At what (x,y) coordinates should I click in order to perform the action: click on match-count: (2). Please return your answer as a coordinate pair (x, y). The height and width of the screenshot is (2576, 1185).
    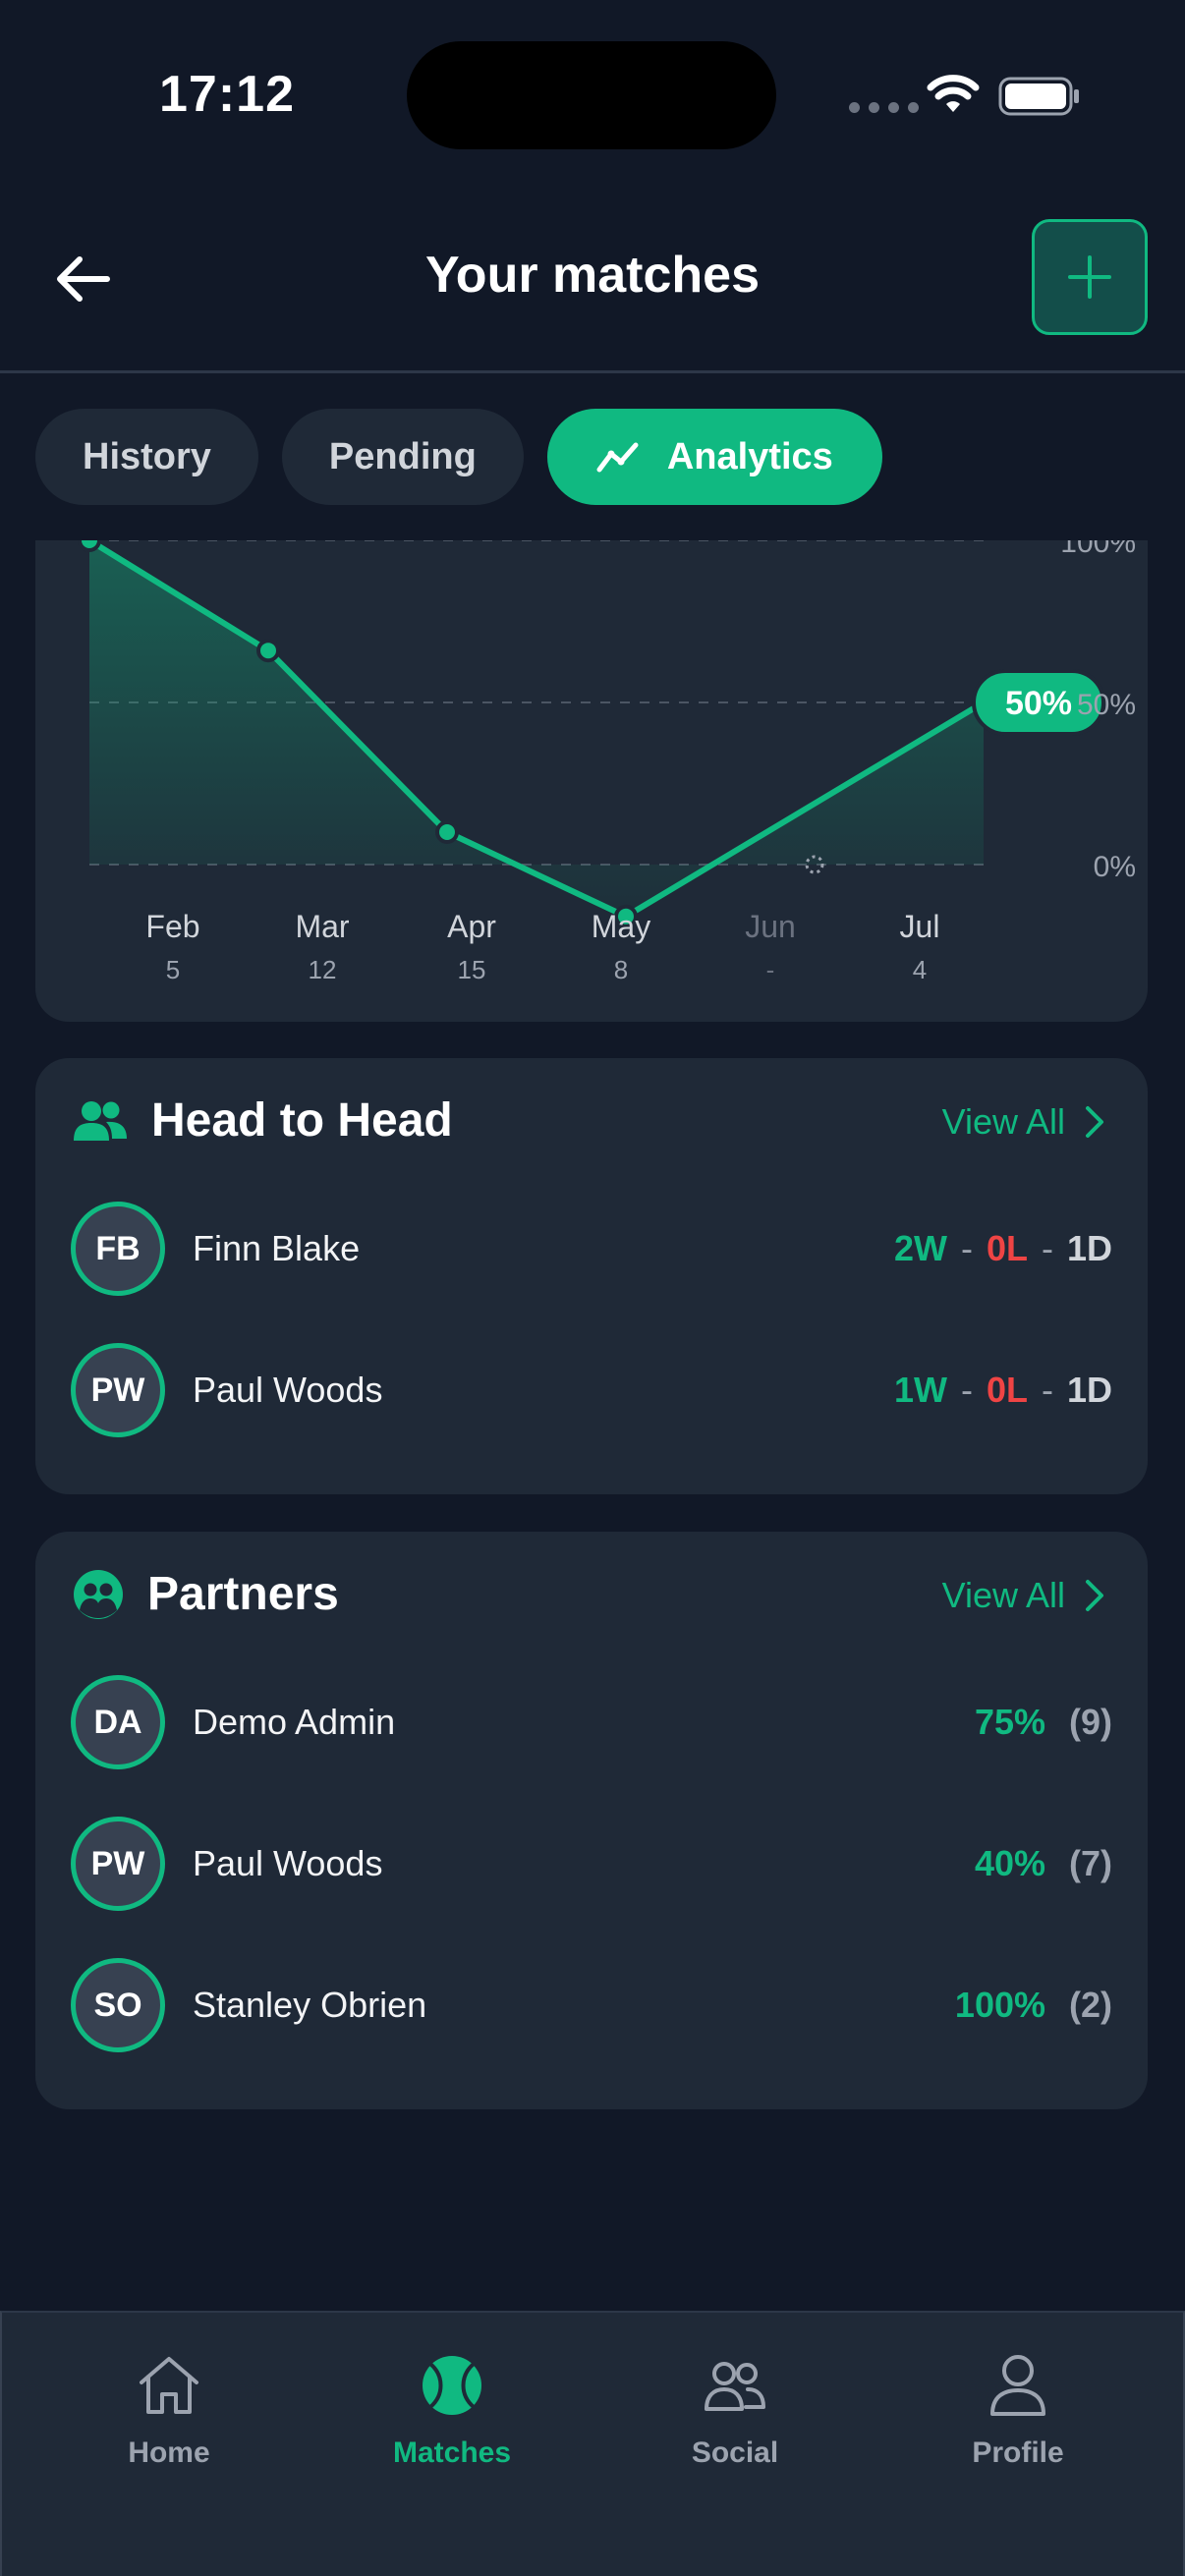
    Looking at the image, I should click on (1091, 2005).